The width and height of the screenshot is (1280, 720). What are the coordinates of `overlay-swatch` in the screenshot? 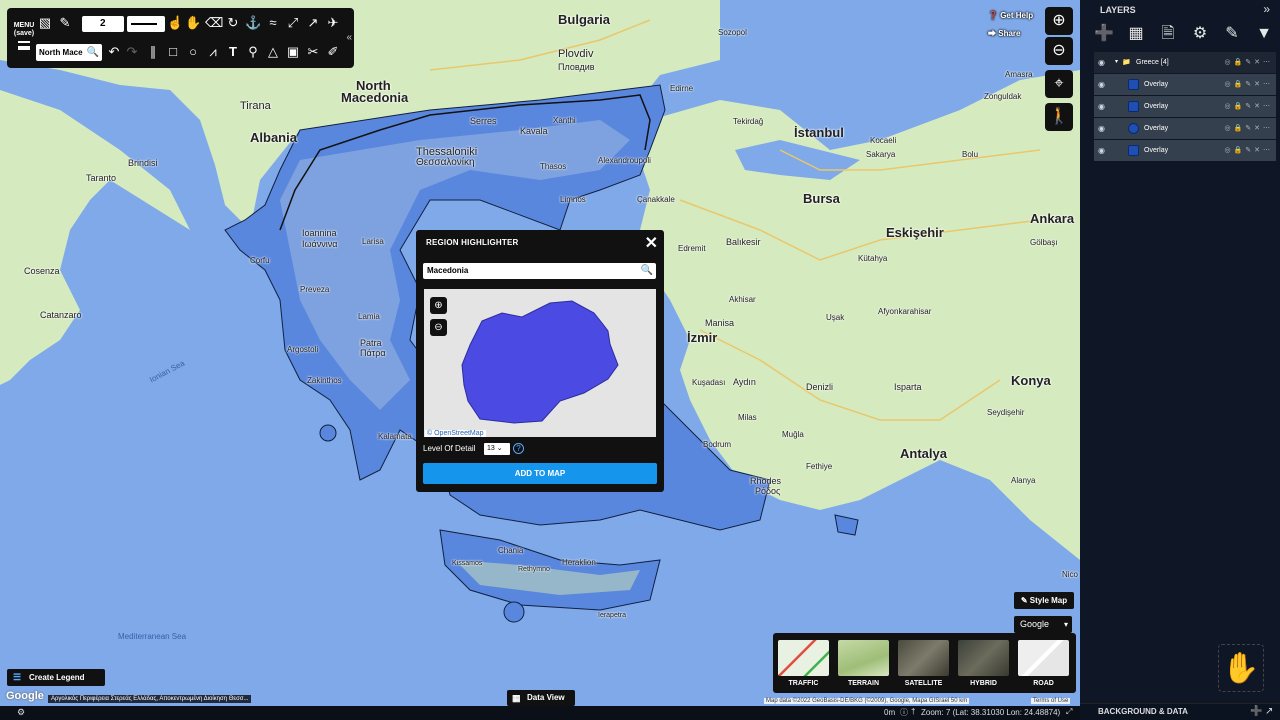 It's located at (1133, 84).